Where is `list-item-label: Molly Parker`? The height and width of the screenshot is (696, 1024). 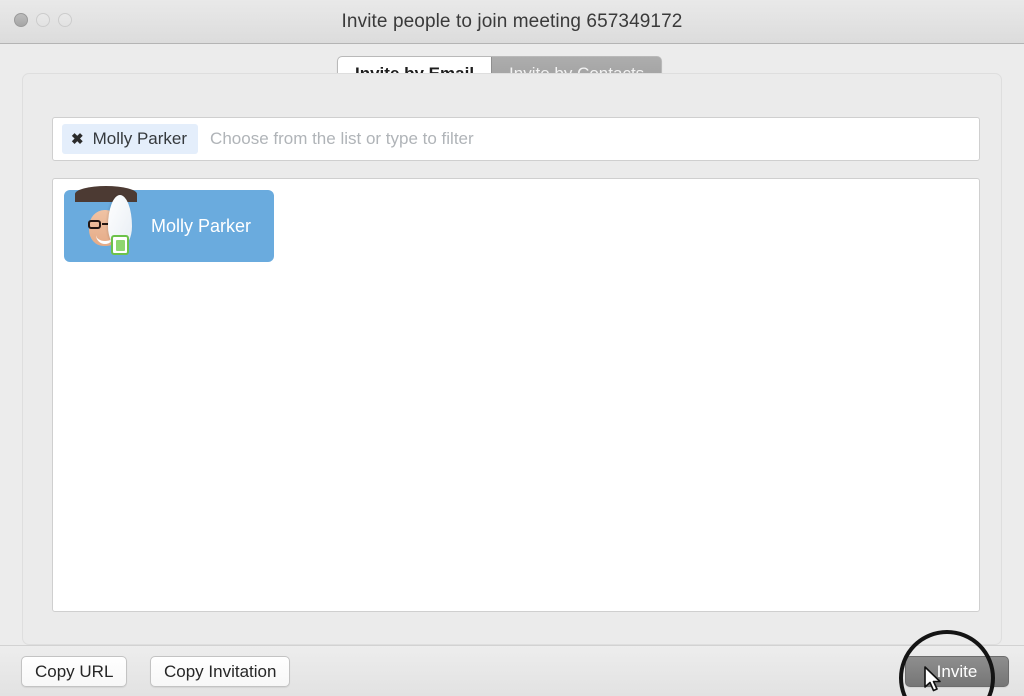
list-item-label: Molly Parker is located at coordinates (201, 225).